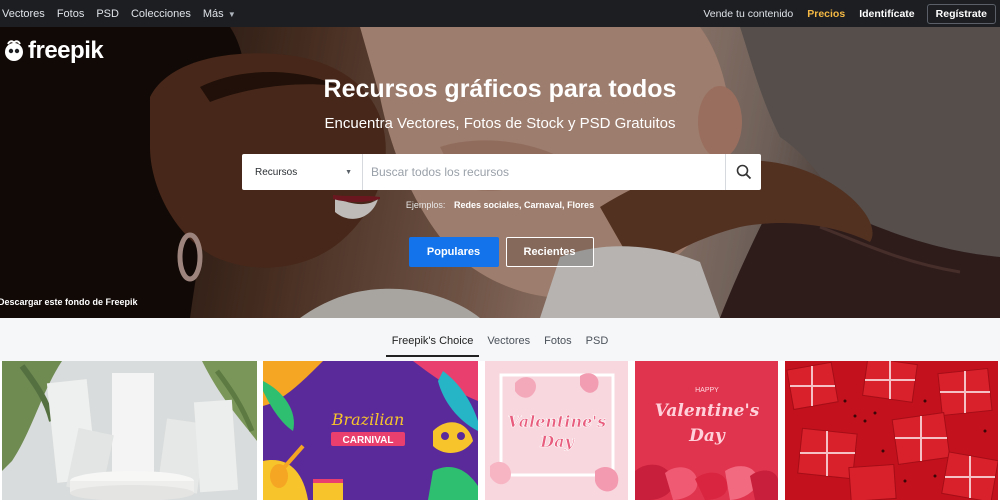 The width and height of the screenshot is (1000, 500). I want to click on freepik-logo: freepik, so click(53, 51).